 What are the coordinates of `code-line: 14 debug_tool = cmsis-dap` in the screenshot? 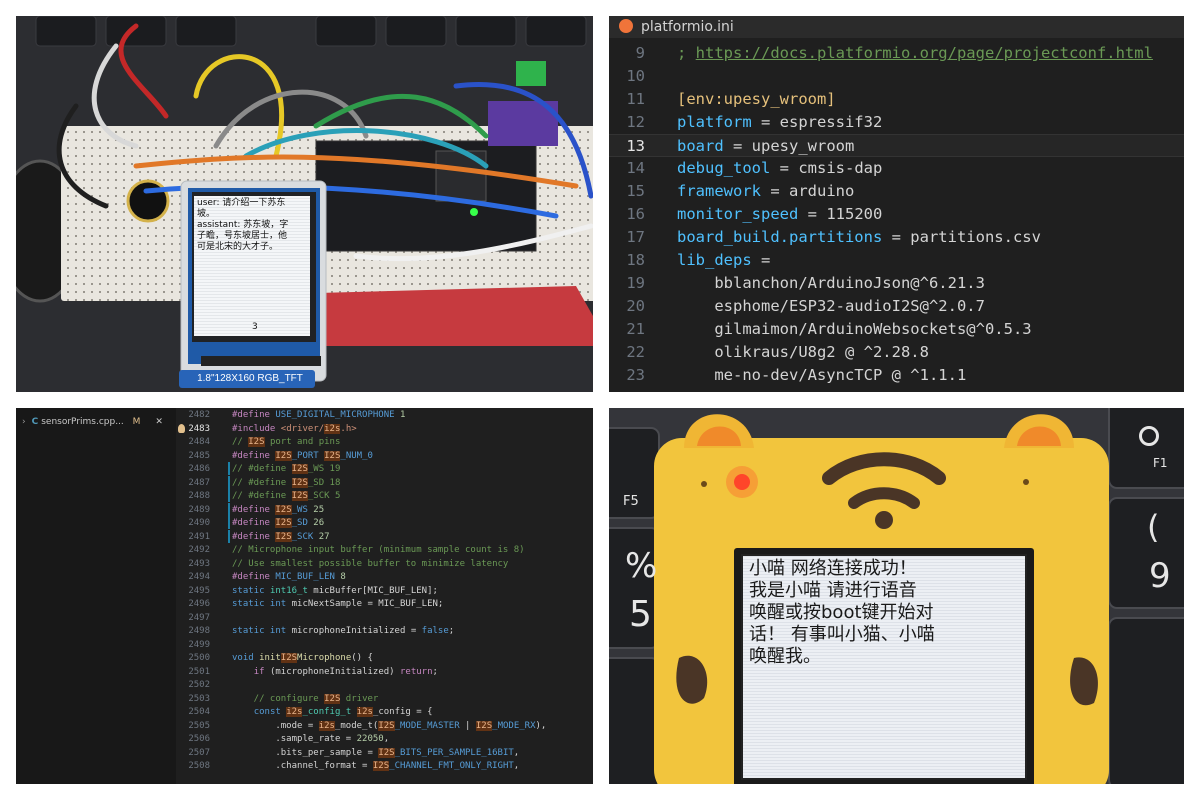 It's located at (896, 168).